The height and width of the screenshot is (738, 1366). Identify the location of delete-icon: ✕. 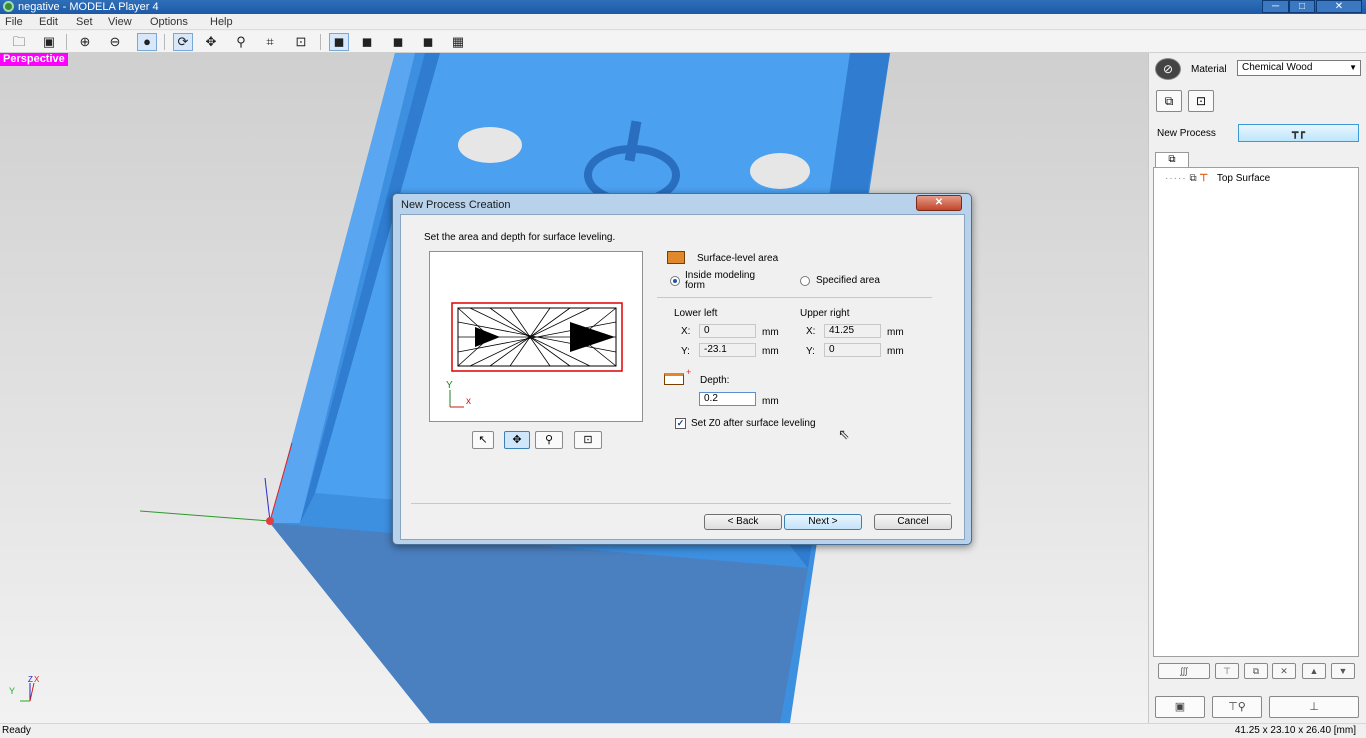
(1284, 671).